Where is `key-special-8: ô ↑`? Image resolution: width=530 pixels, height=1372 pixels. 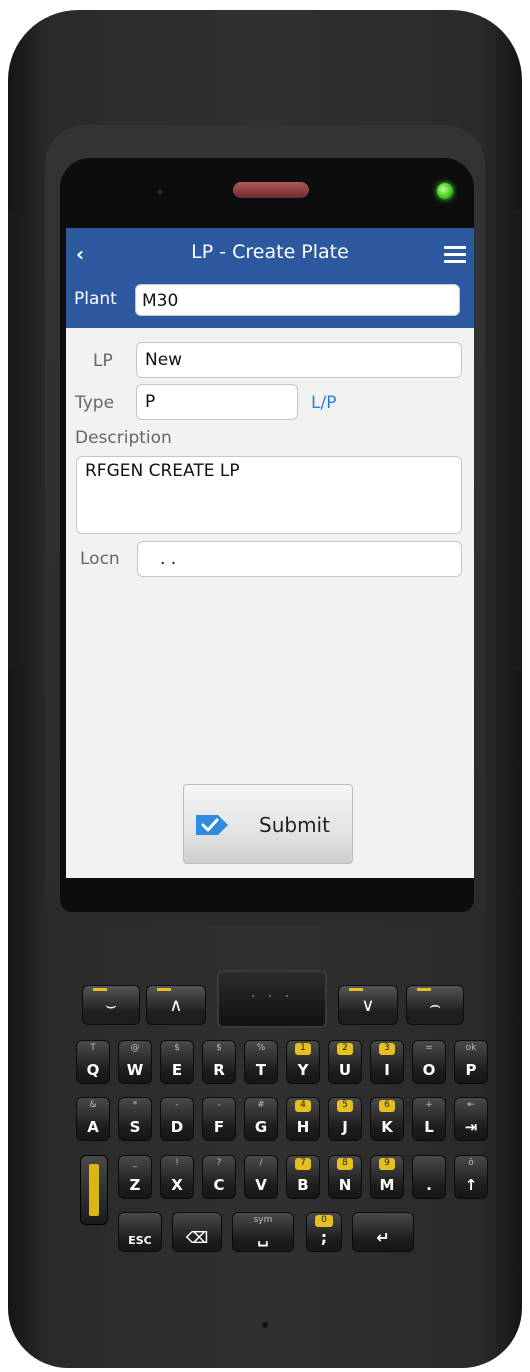 key-special-8: ô ↑ is located at coordinates (471, 1177).